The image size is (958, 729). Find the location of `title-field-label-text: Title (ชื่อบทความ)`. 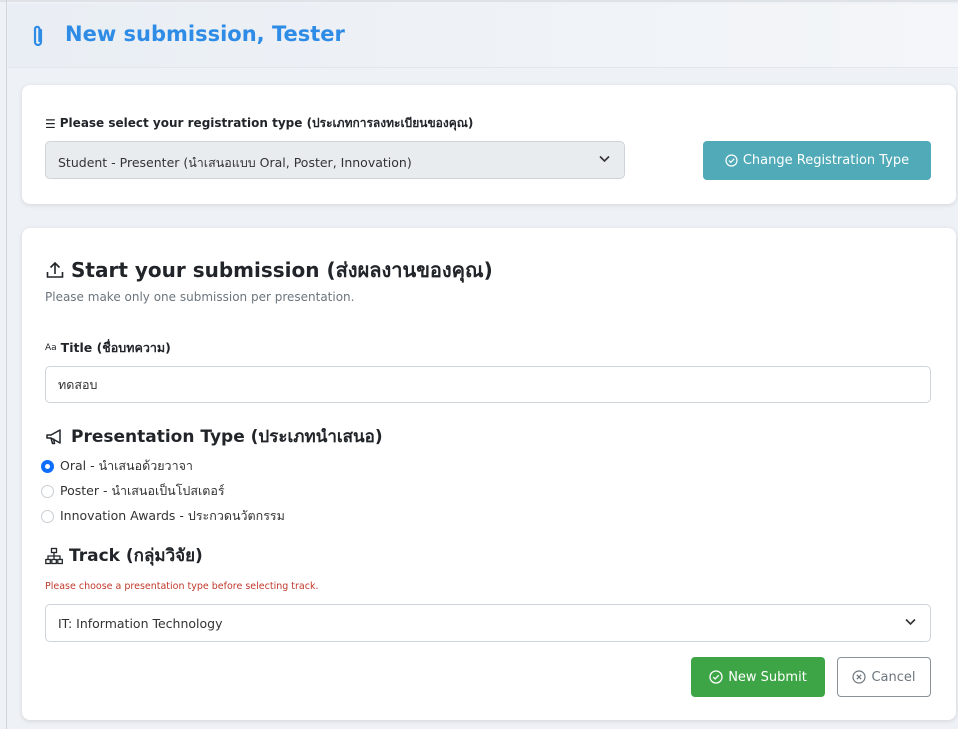

title-field-label-text: Title (ชื่อบทความ) is located at coordinates (115, 347).